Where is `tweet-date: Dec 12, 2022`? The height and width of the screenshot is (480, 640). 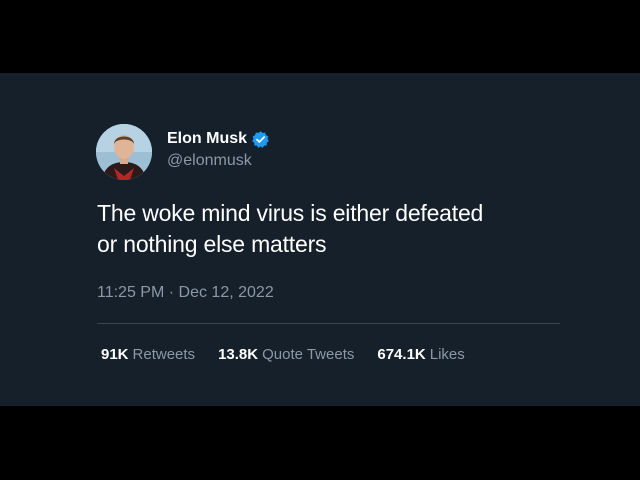 tweet-date: Dec 12, 2022 is located at coordinates (226, 292).